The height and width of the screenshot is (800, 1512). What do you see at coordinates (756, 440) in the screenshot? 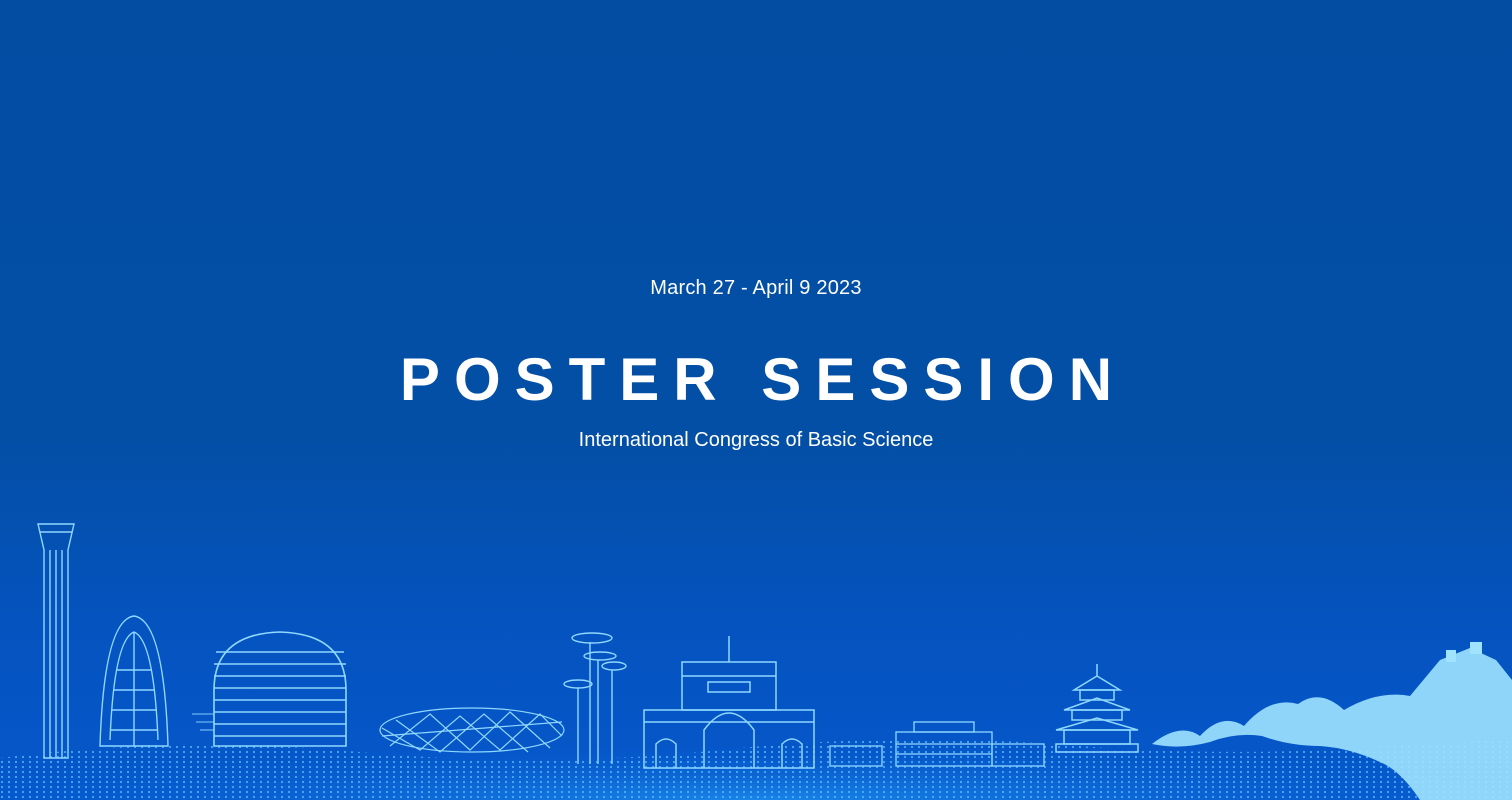
I see `event-subtitle: International Congress of Basic Science` at bounding box center [756, 440].